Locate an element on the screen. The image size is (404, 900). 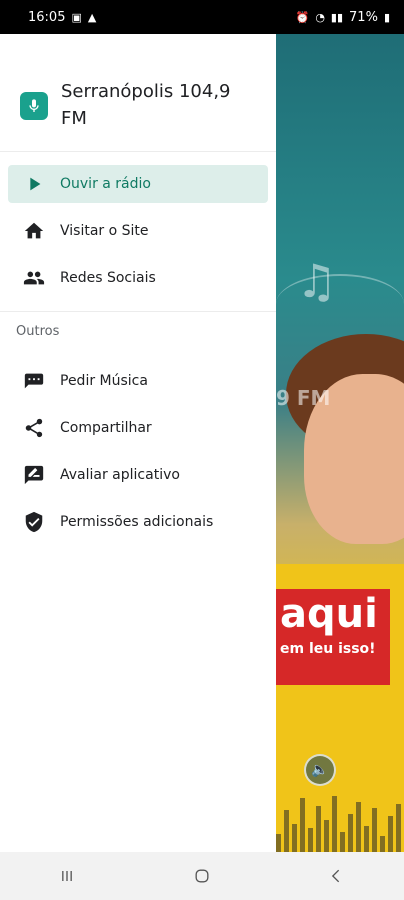
alarm-icon: ⏰ is located at coordinates (302, 17).